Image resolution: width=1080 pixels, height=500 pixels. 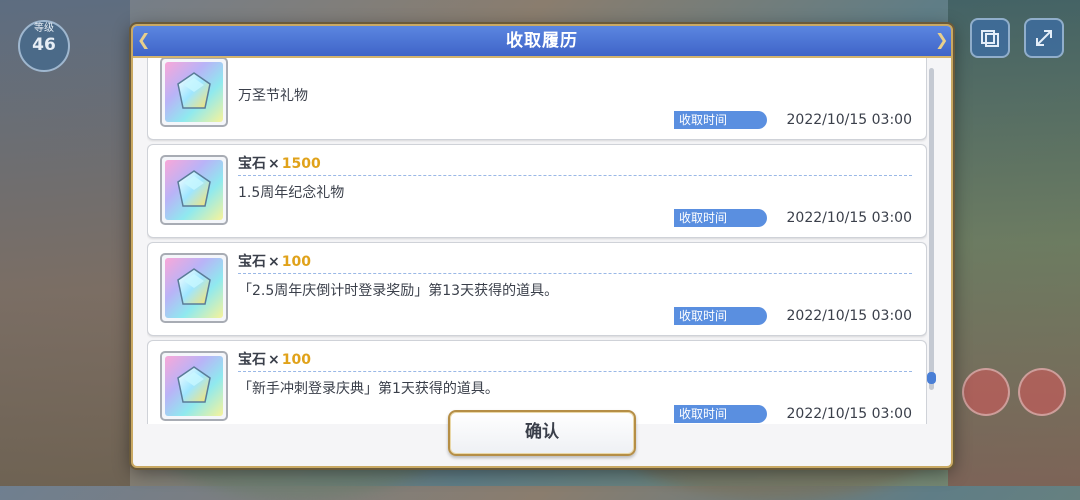 What do you see at coordinates (65, 243) in the screenshot?
I see `background-left-panel` at bounding box center [65, 243].